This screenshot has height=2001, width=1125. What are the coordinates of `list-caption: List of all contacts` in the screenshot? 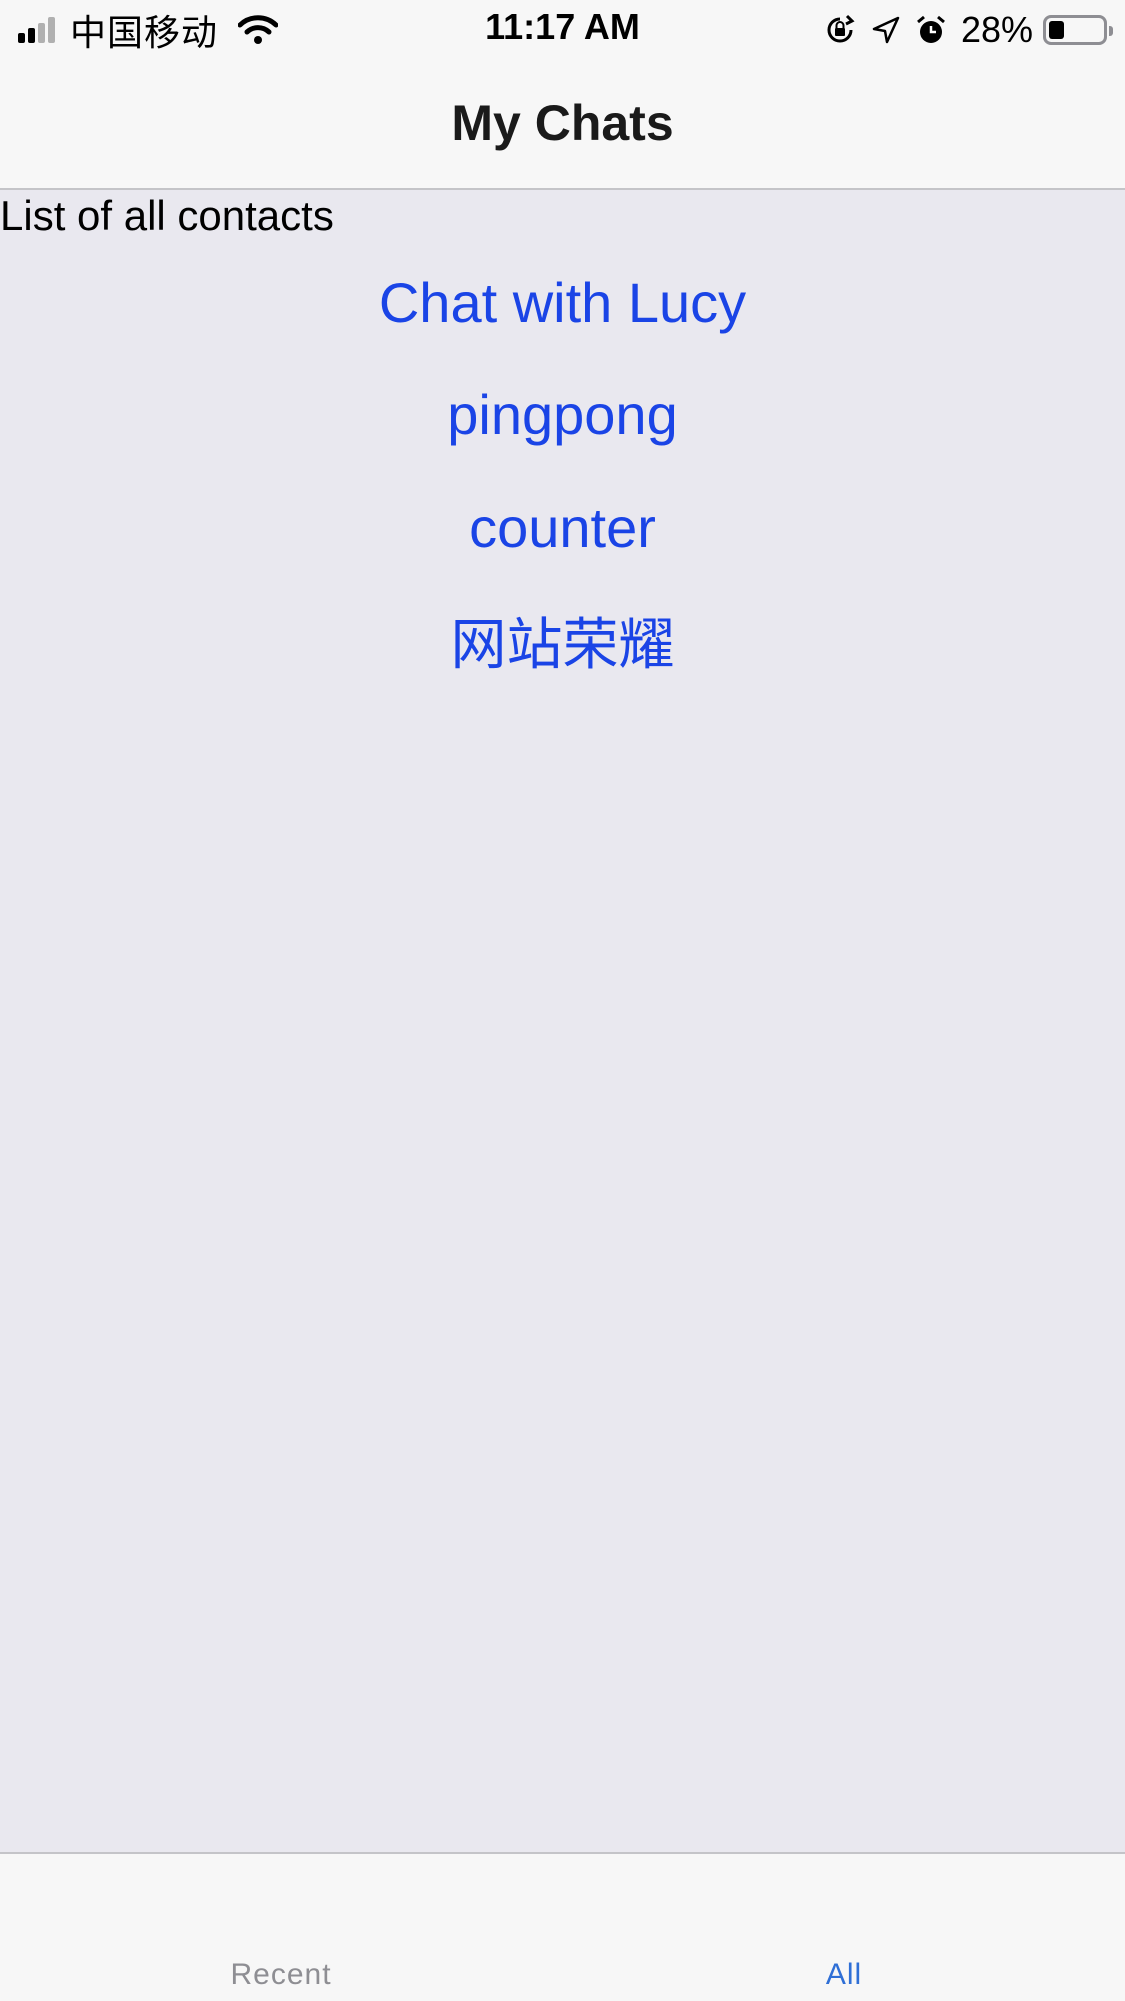 It's located at (167, 215).